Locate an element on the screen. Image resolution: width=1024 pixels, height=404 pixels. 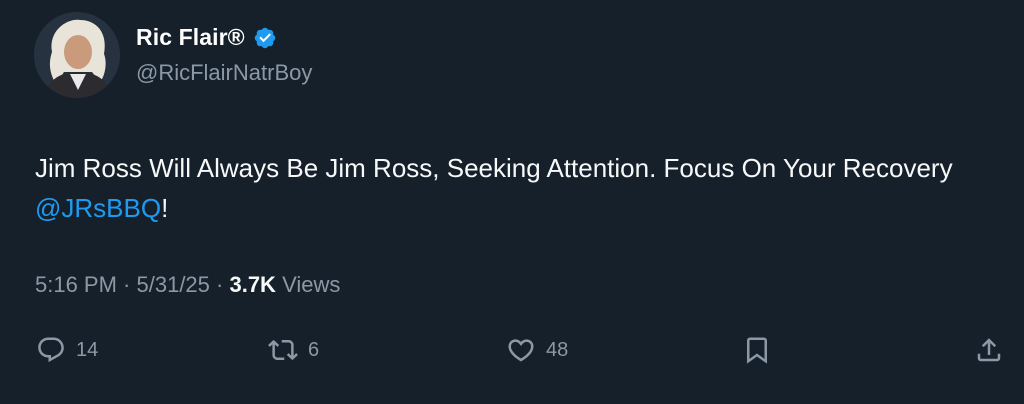
retweet-count: 6 is located at coordinates (314, 349).